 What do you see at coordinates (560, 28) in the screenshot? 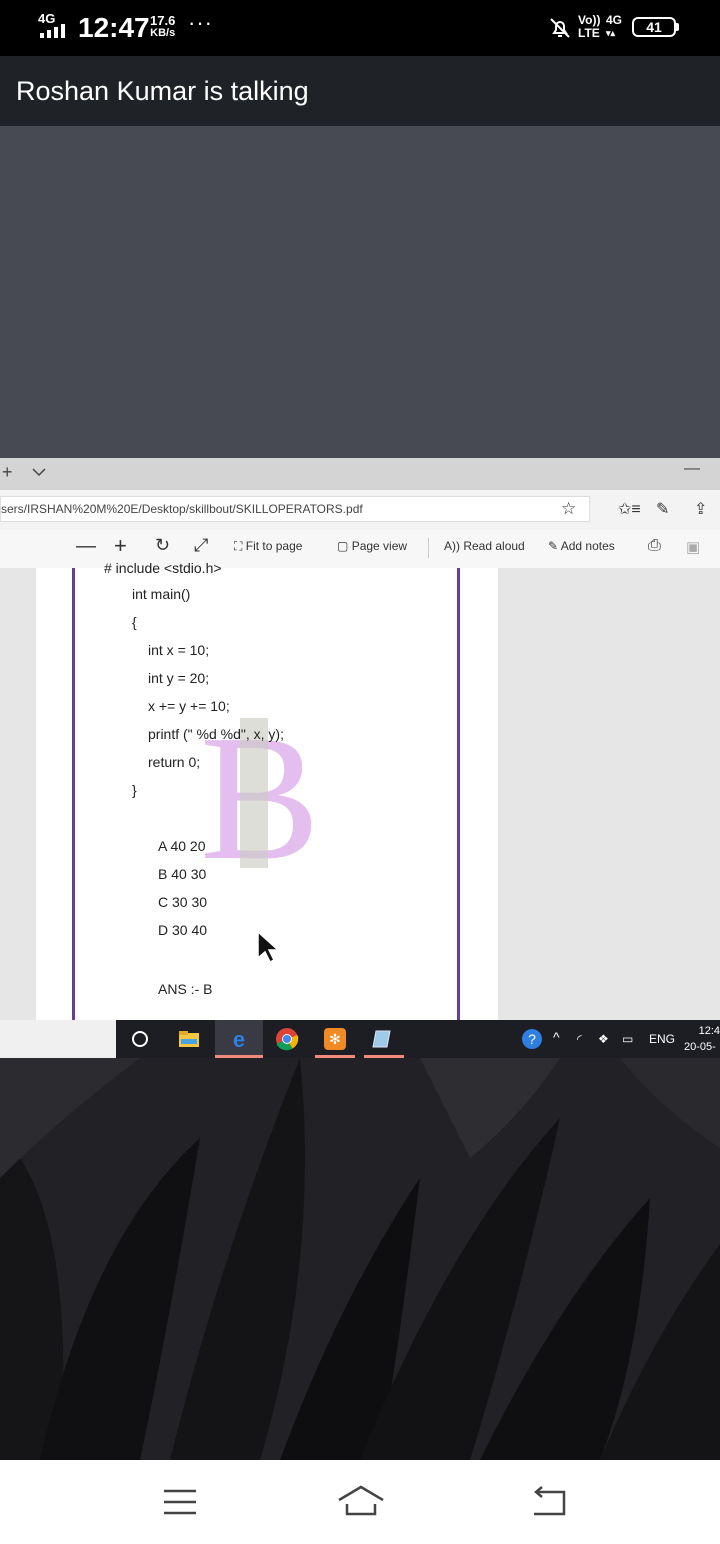
I see `mute-bell-icon` at bounding box center [560, 28].